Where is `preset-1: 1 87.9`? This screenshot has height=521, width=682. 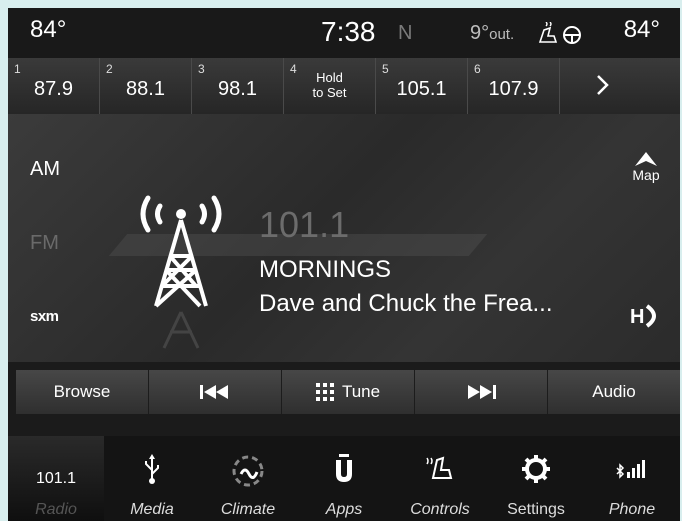
preset-1: 1 87.9 is located at coordinates (54, 86).